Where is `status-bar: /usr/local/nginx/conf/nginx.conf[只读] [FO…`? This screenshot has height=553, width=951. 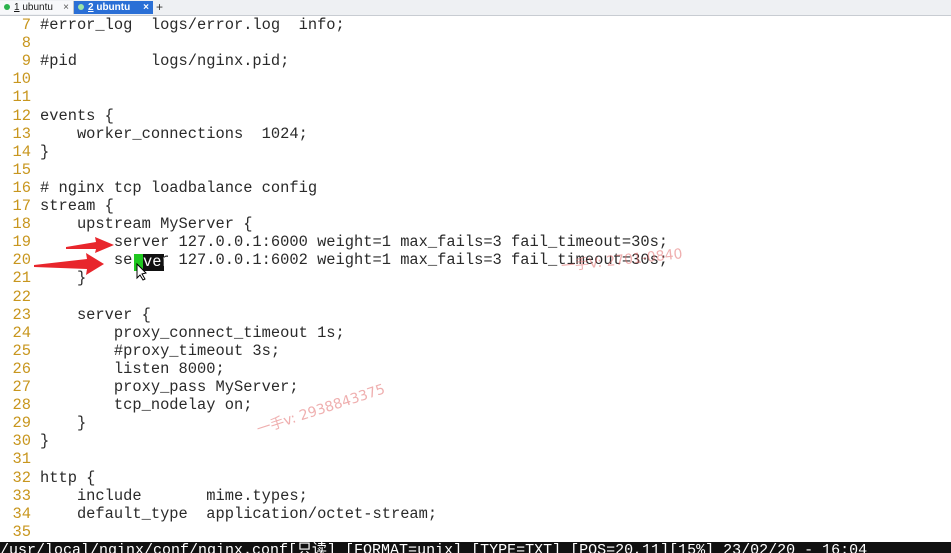
status-bar: /usr/local/nginx/conf/nginx.conf[只读] [FO… is located at coordinates (475, 547).